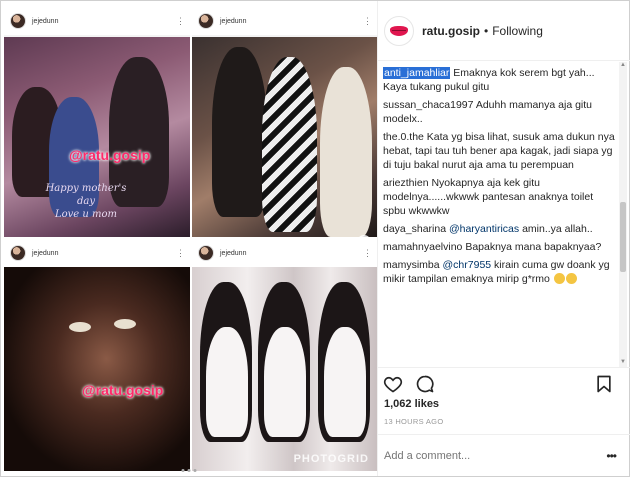  What do you see at coordinates (414, 229) in the screenshot?
I see `comment-author: daya_sharina` at bounding box center [414, 229].